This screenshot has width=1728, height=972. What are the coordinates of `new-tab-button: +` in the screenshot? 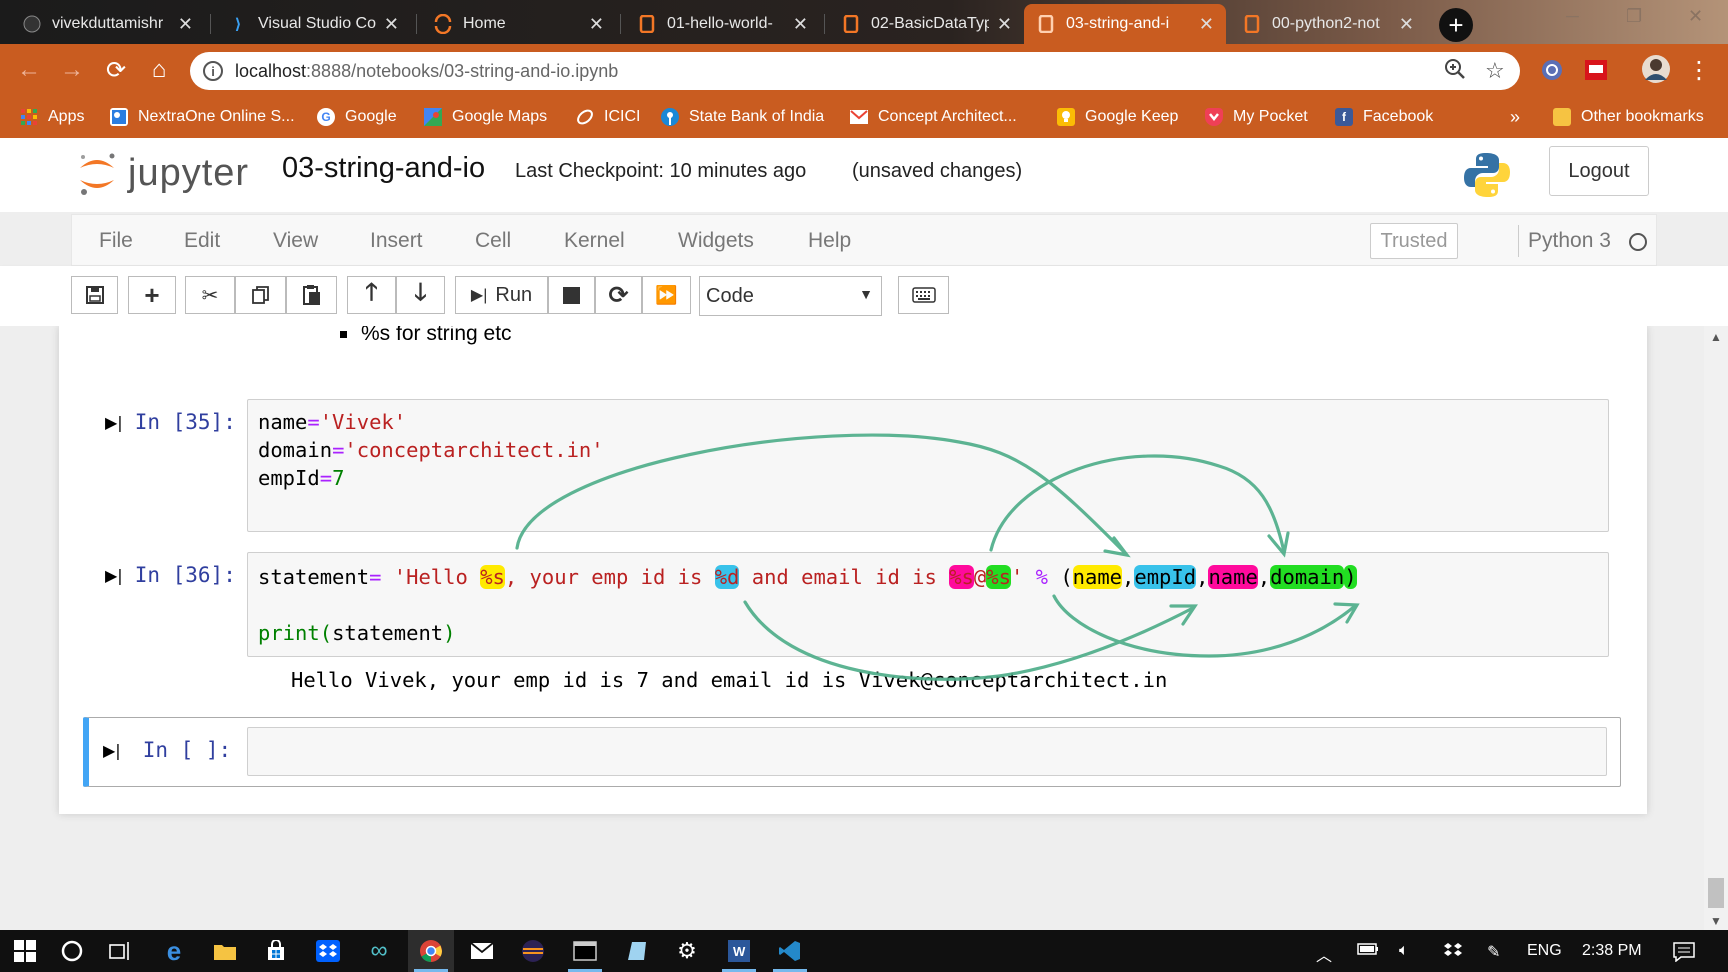 It's located at (1456, 25).